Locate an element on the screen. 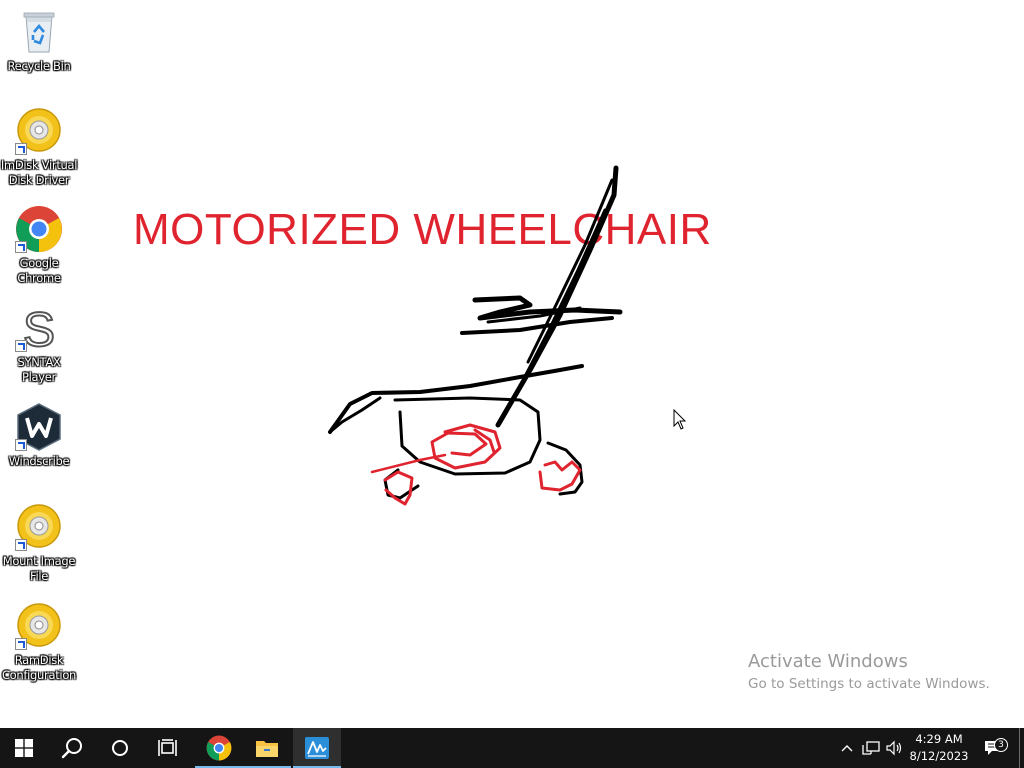  signature-app-icon is located at coordinates (317, 748).